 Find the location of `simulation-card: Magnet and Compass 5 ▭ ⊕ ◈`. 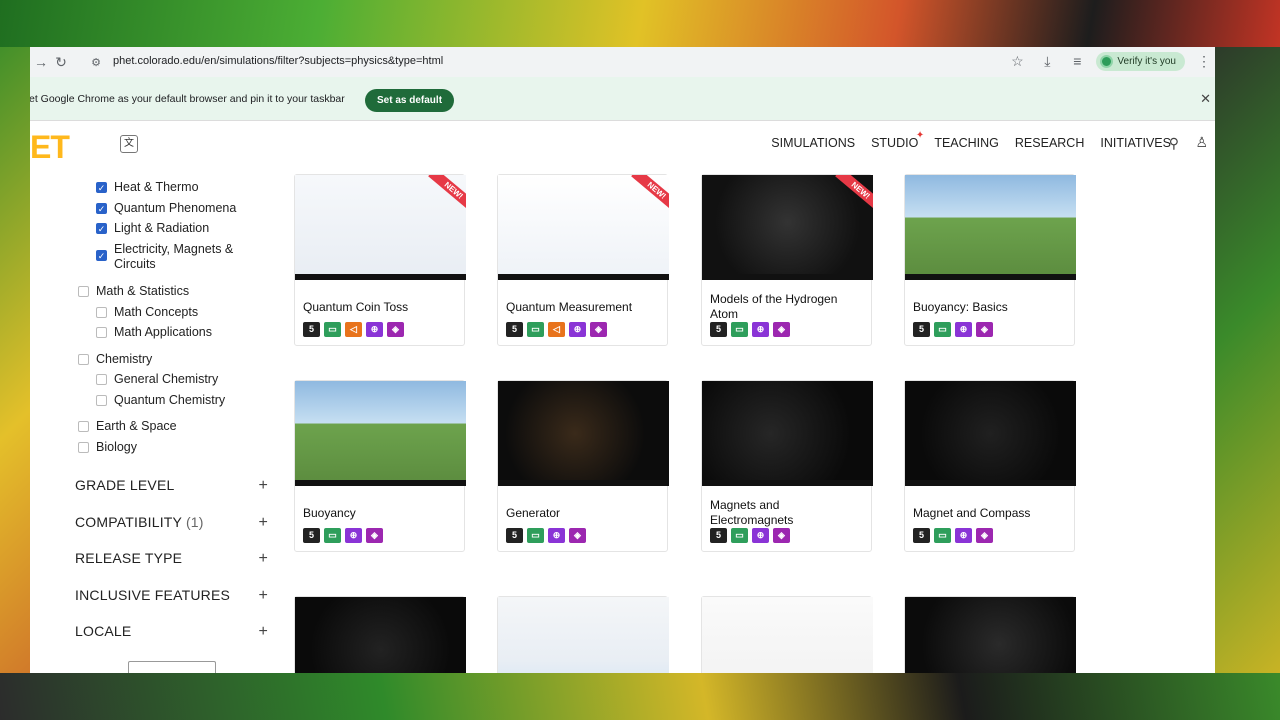

simulation-card: Magnet and Compass 5 ▭ ⊕ ◈ is located at coordinates (990, 466).